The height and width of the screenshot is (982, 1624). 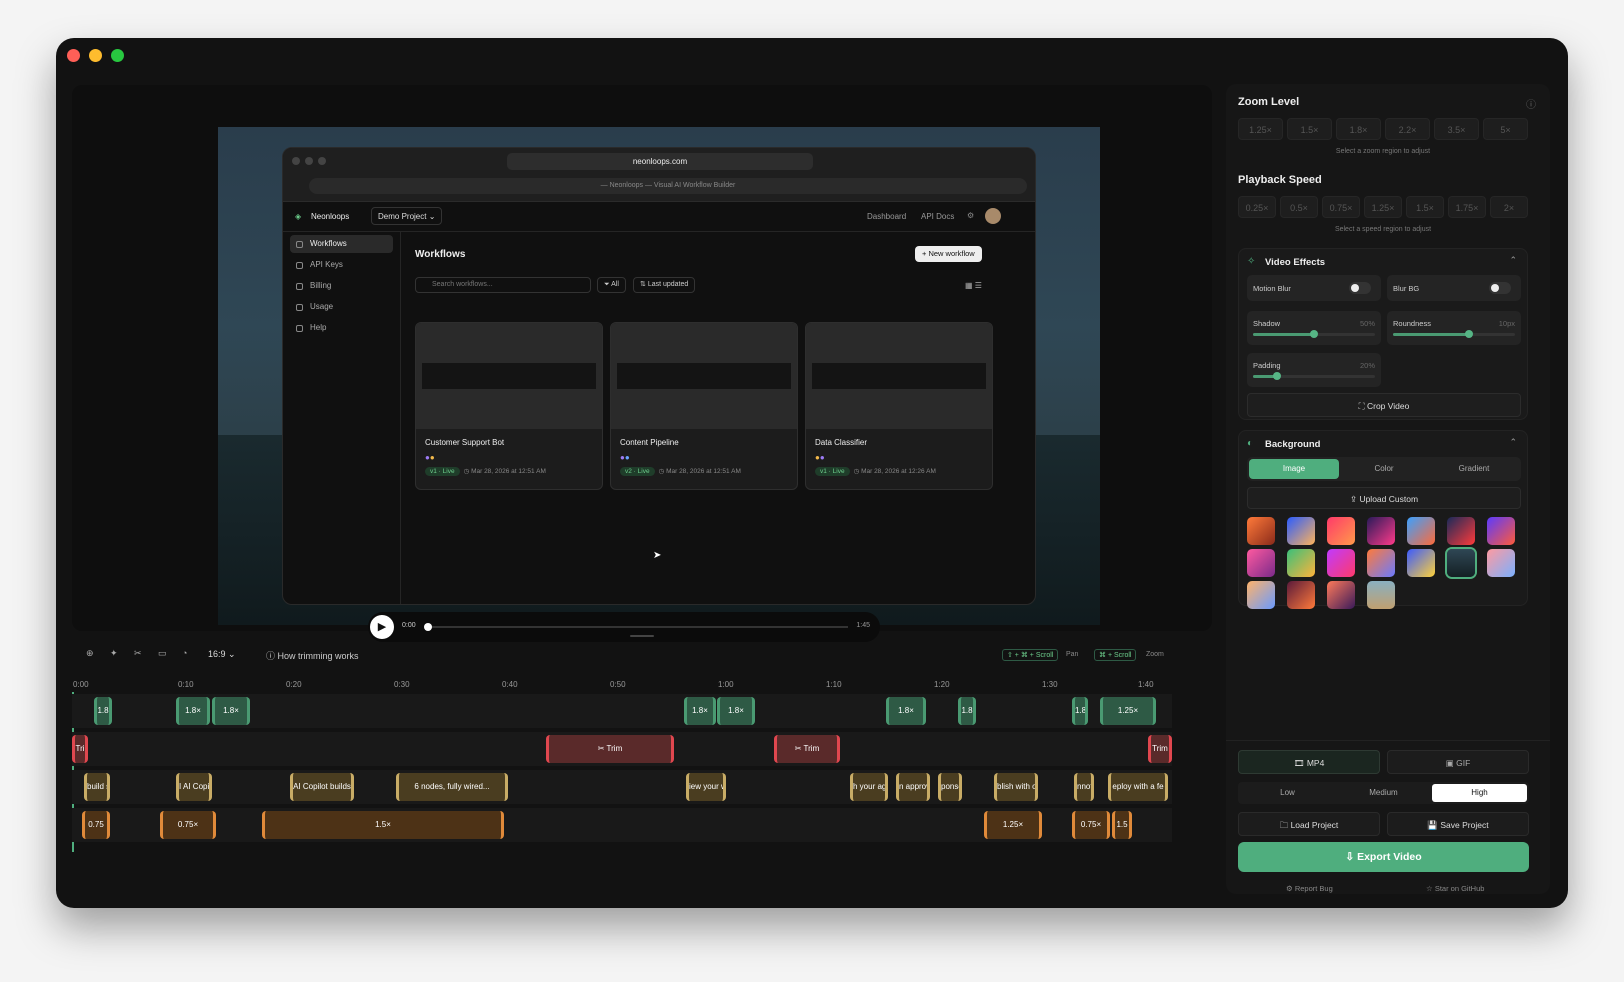 I want to click on blur-bg-toggle, so click(x=1500, y=288).